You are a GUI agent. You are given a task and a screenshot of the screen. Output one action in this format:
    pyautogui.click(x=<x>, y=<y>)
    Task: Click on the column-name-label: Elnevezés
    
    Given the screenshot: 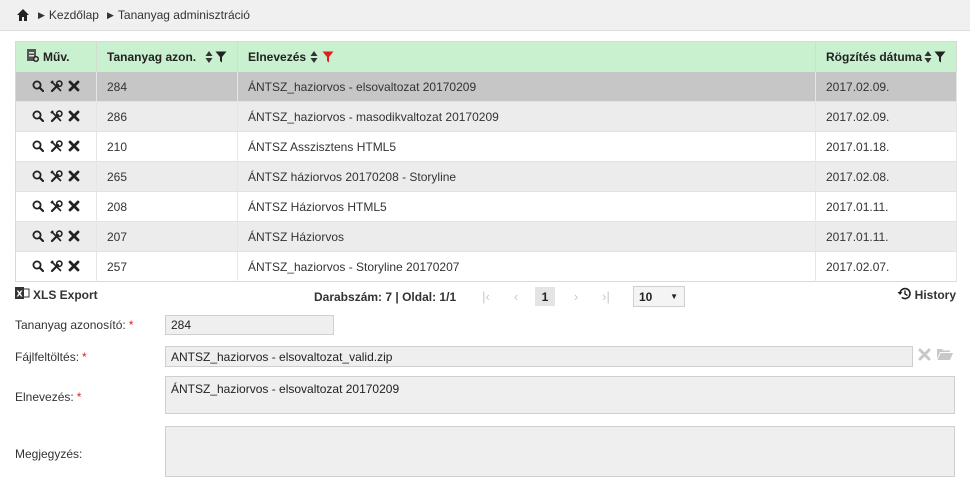 What is the action you would take?
    pyautogui.click(x=277, y=57)
    